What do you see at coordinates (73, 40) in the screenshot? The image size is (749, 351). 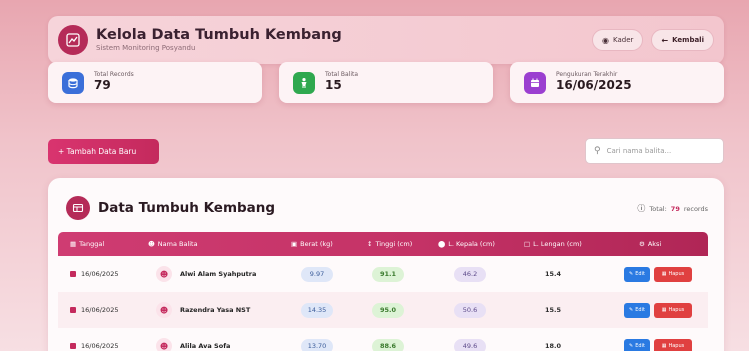 I see `chart-line-icon` at bounding box center [73, 40].